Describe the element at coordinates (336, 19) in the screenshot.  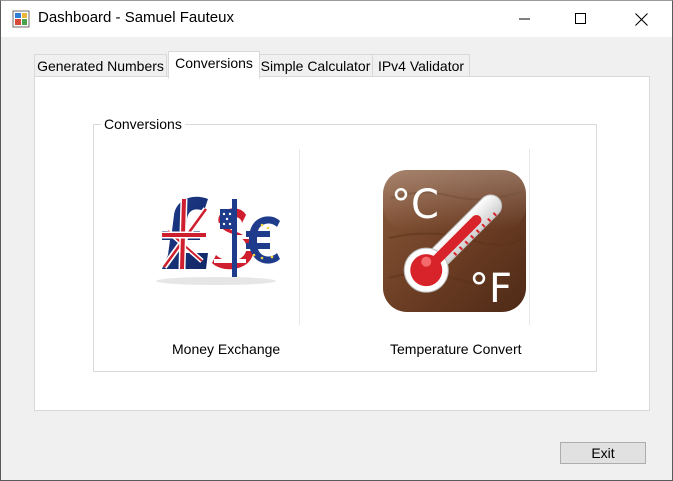
I see `title-bar: Dashboard - Samuel Fauteux` at that location.